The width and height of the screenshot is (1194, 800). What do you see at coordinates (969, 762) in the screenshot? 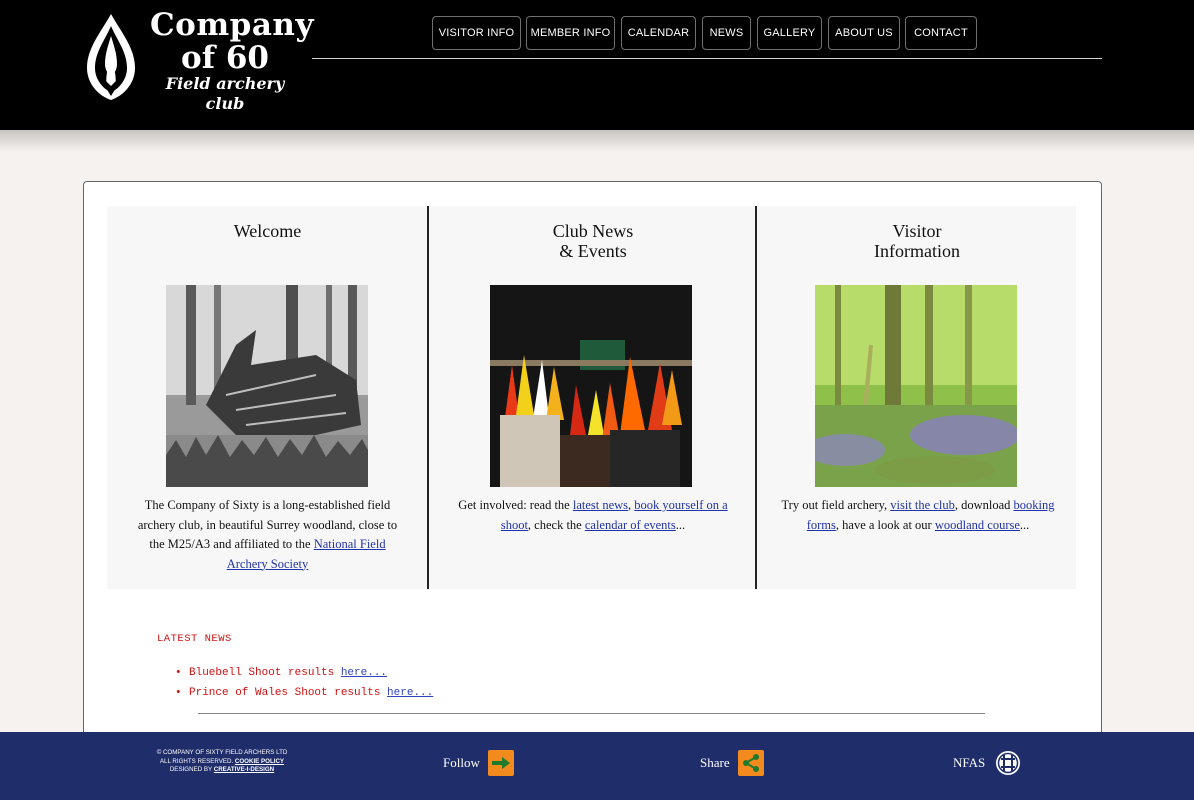
I see `nfas-label: NFAS` at bounding box center [969, 762].